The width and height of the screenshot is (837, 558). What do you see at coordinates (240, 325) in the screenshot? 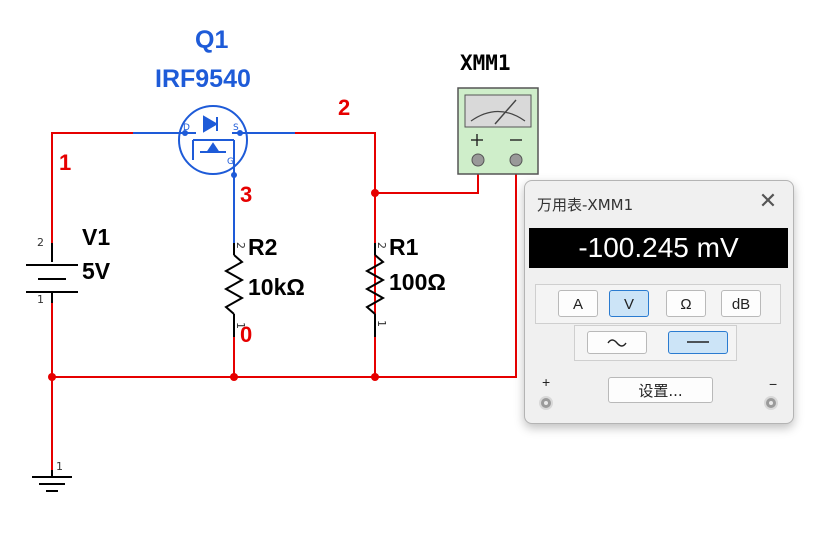
I see `r2-pin-number: 1` at bounding box center [240, 325].